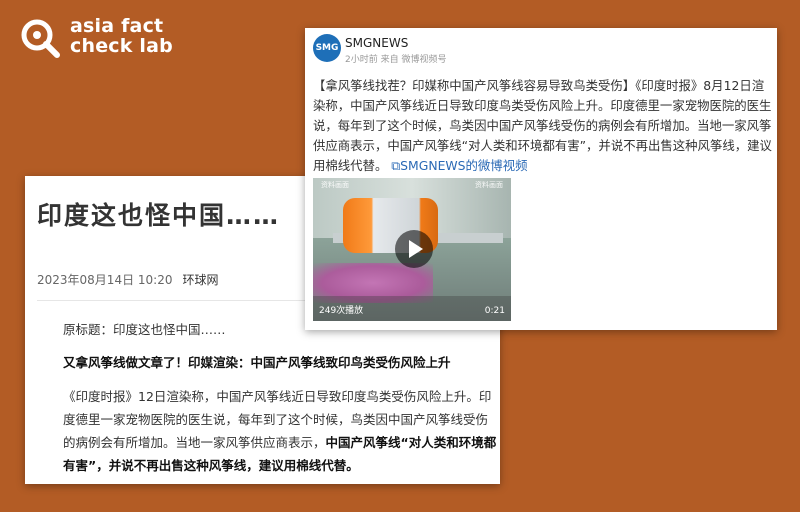  I want to click on asia-fact-check-lab-logo: asia fact check lab, so click(105, 38).